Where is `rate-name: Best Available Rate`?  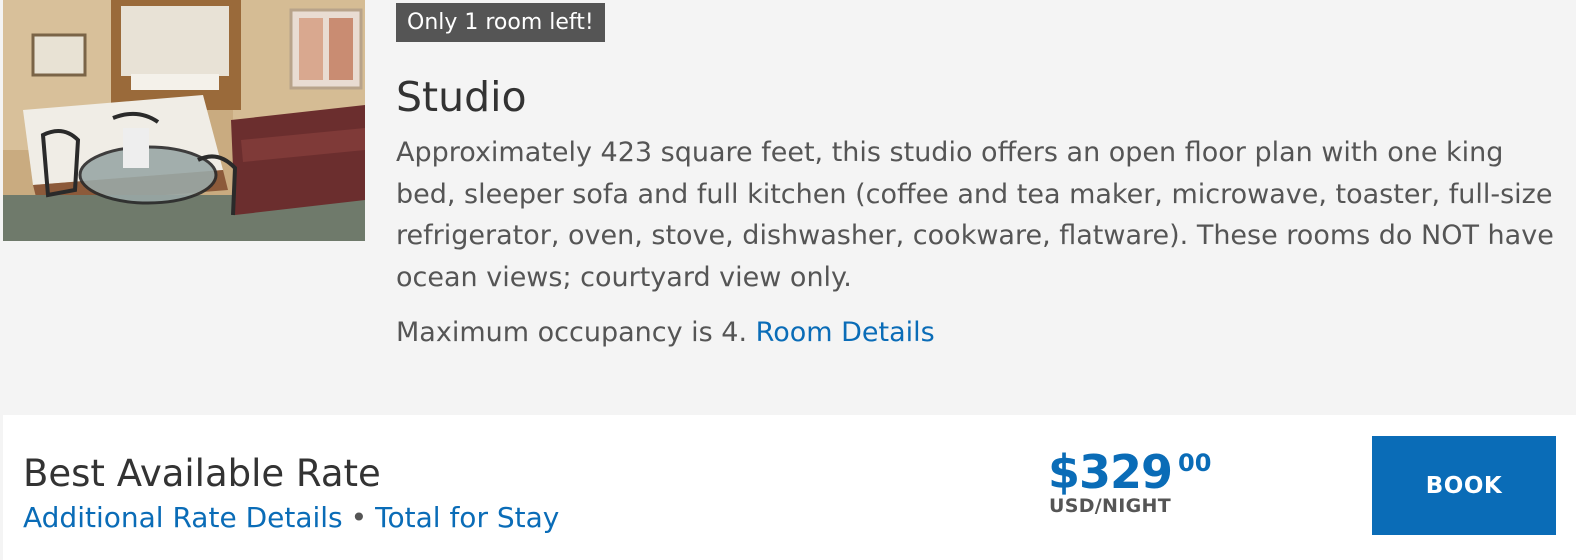 rate-name: Best Available Rate is located at coordinates (202, 473).